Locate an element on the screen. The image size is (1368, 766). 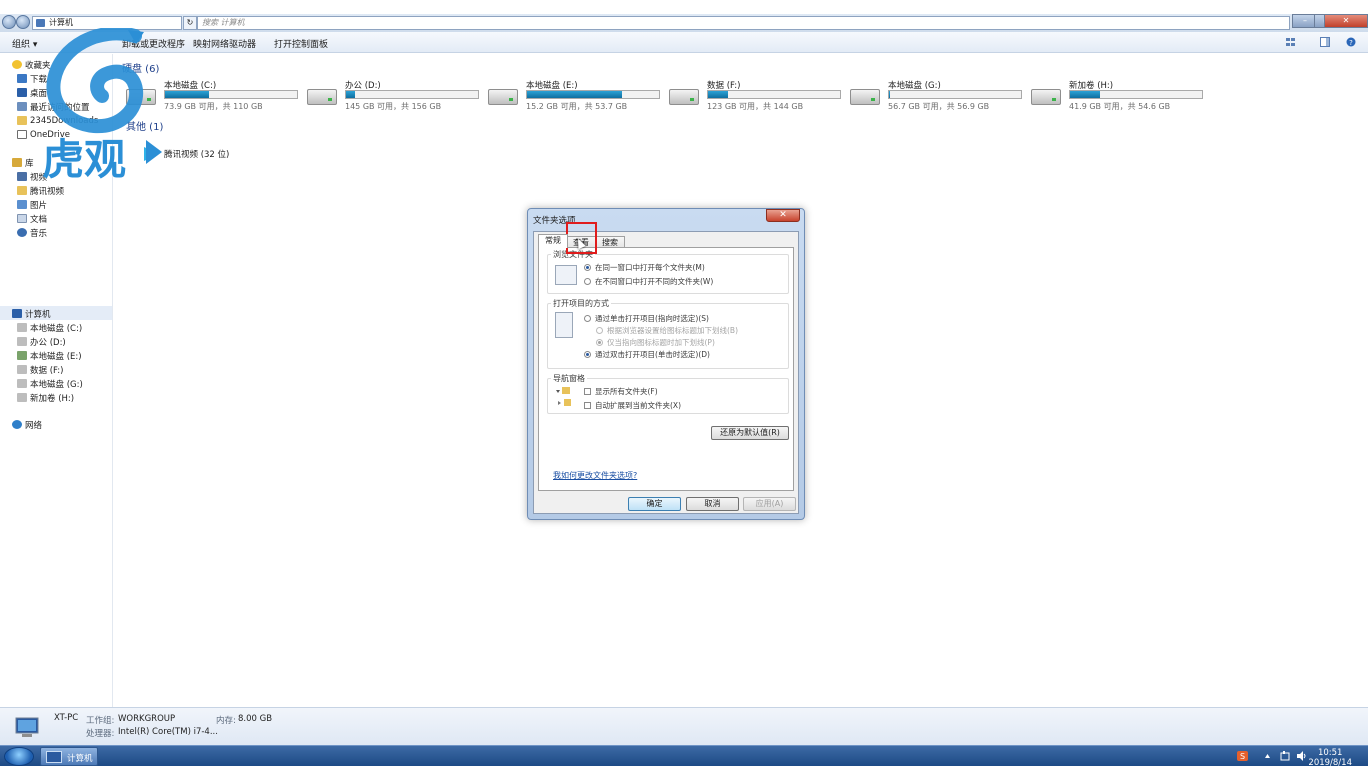
taskbar: 计算机 S 10:51 2019/8/14 is located at coordinates (684, 755).